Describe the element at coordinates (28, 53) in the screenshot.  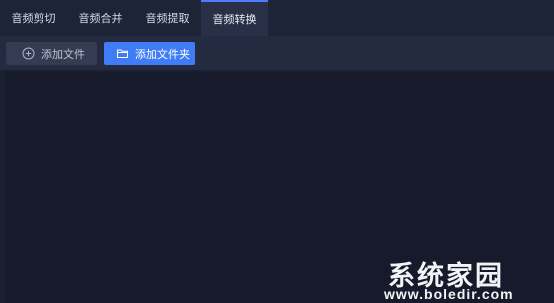
I see `plus-circle-icon` at that location.